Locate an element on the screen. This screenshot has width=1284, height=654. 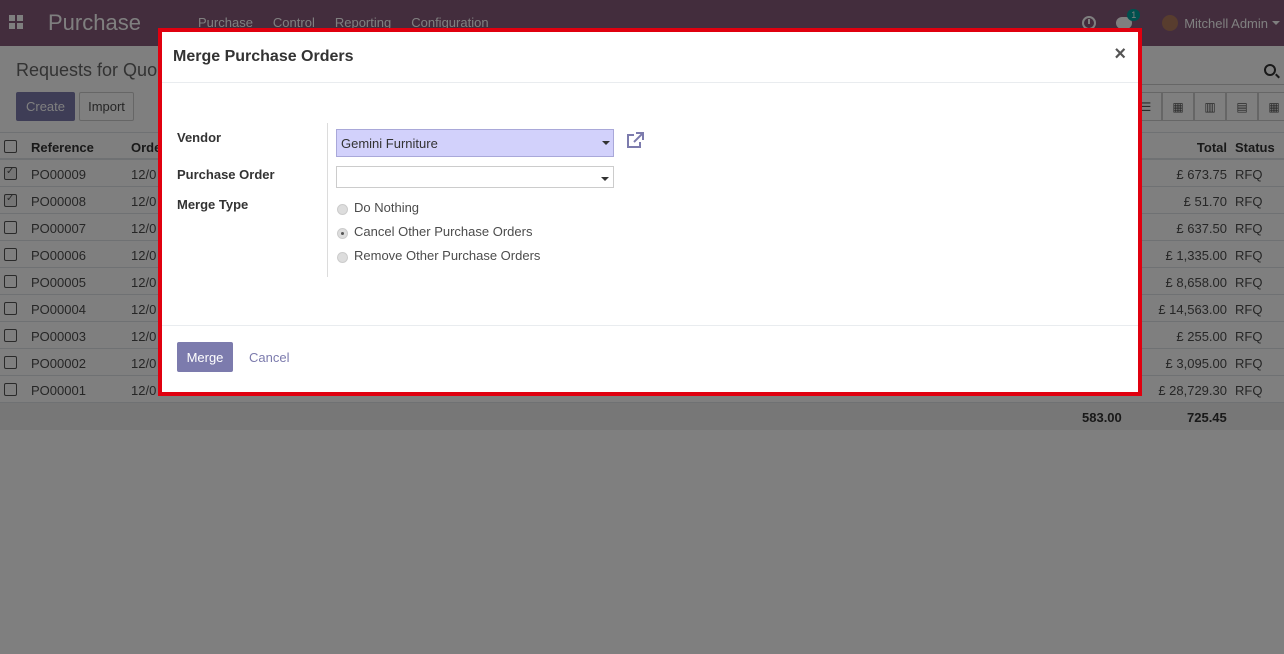
merge-type-label: Merge Type is located at coordinates (213, 204).